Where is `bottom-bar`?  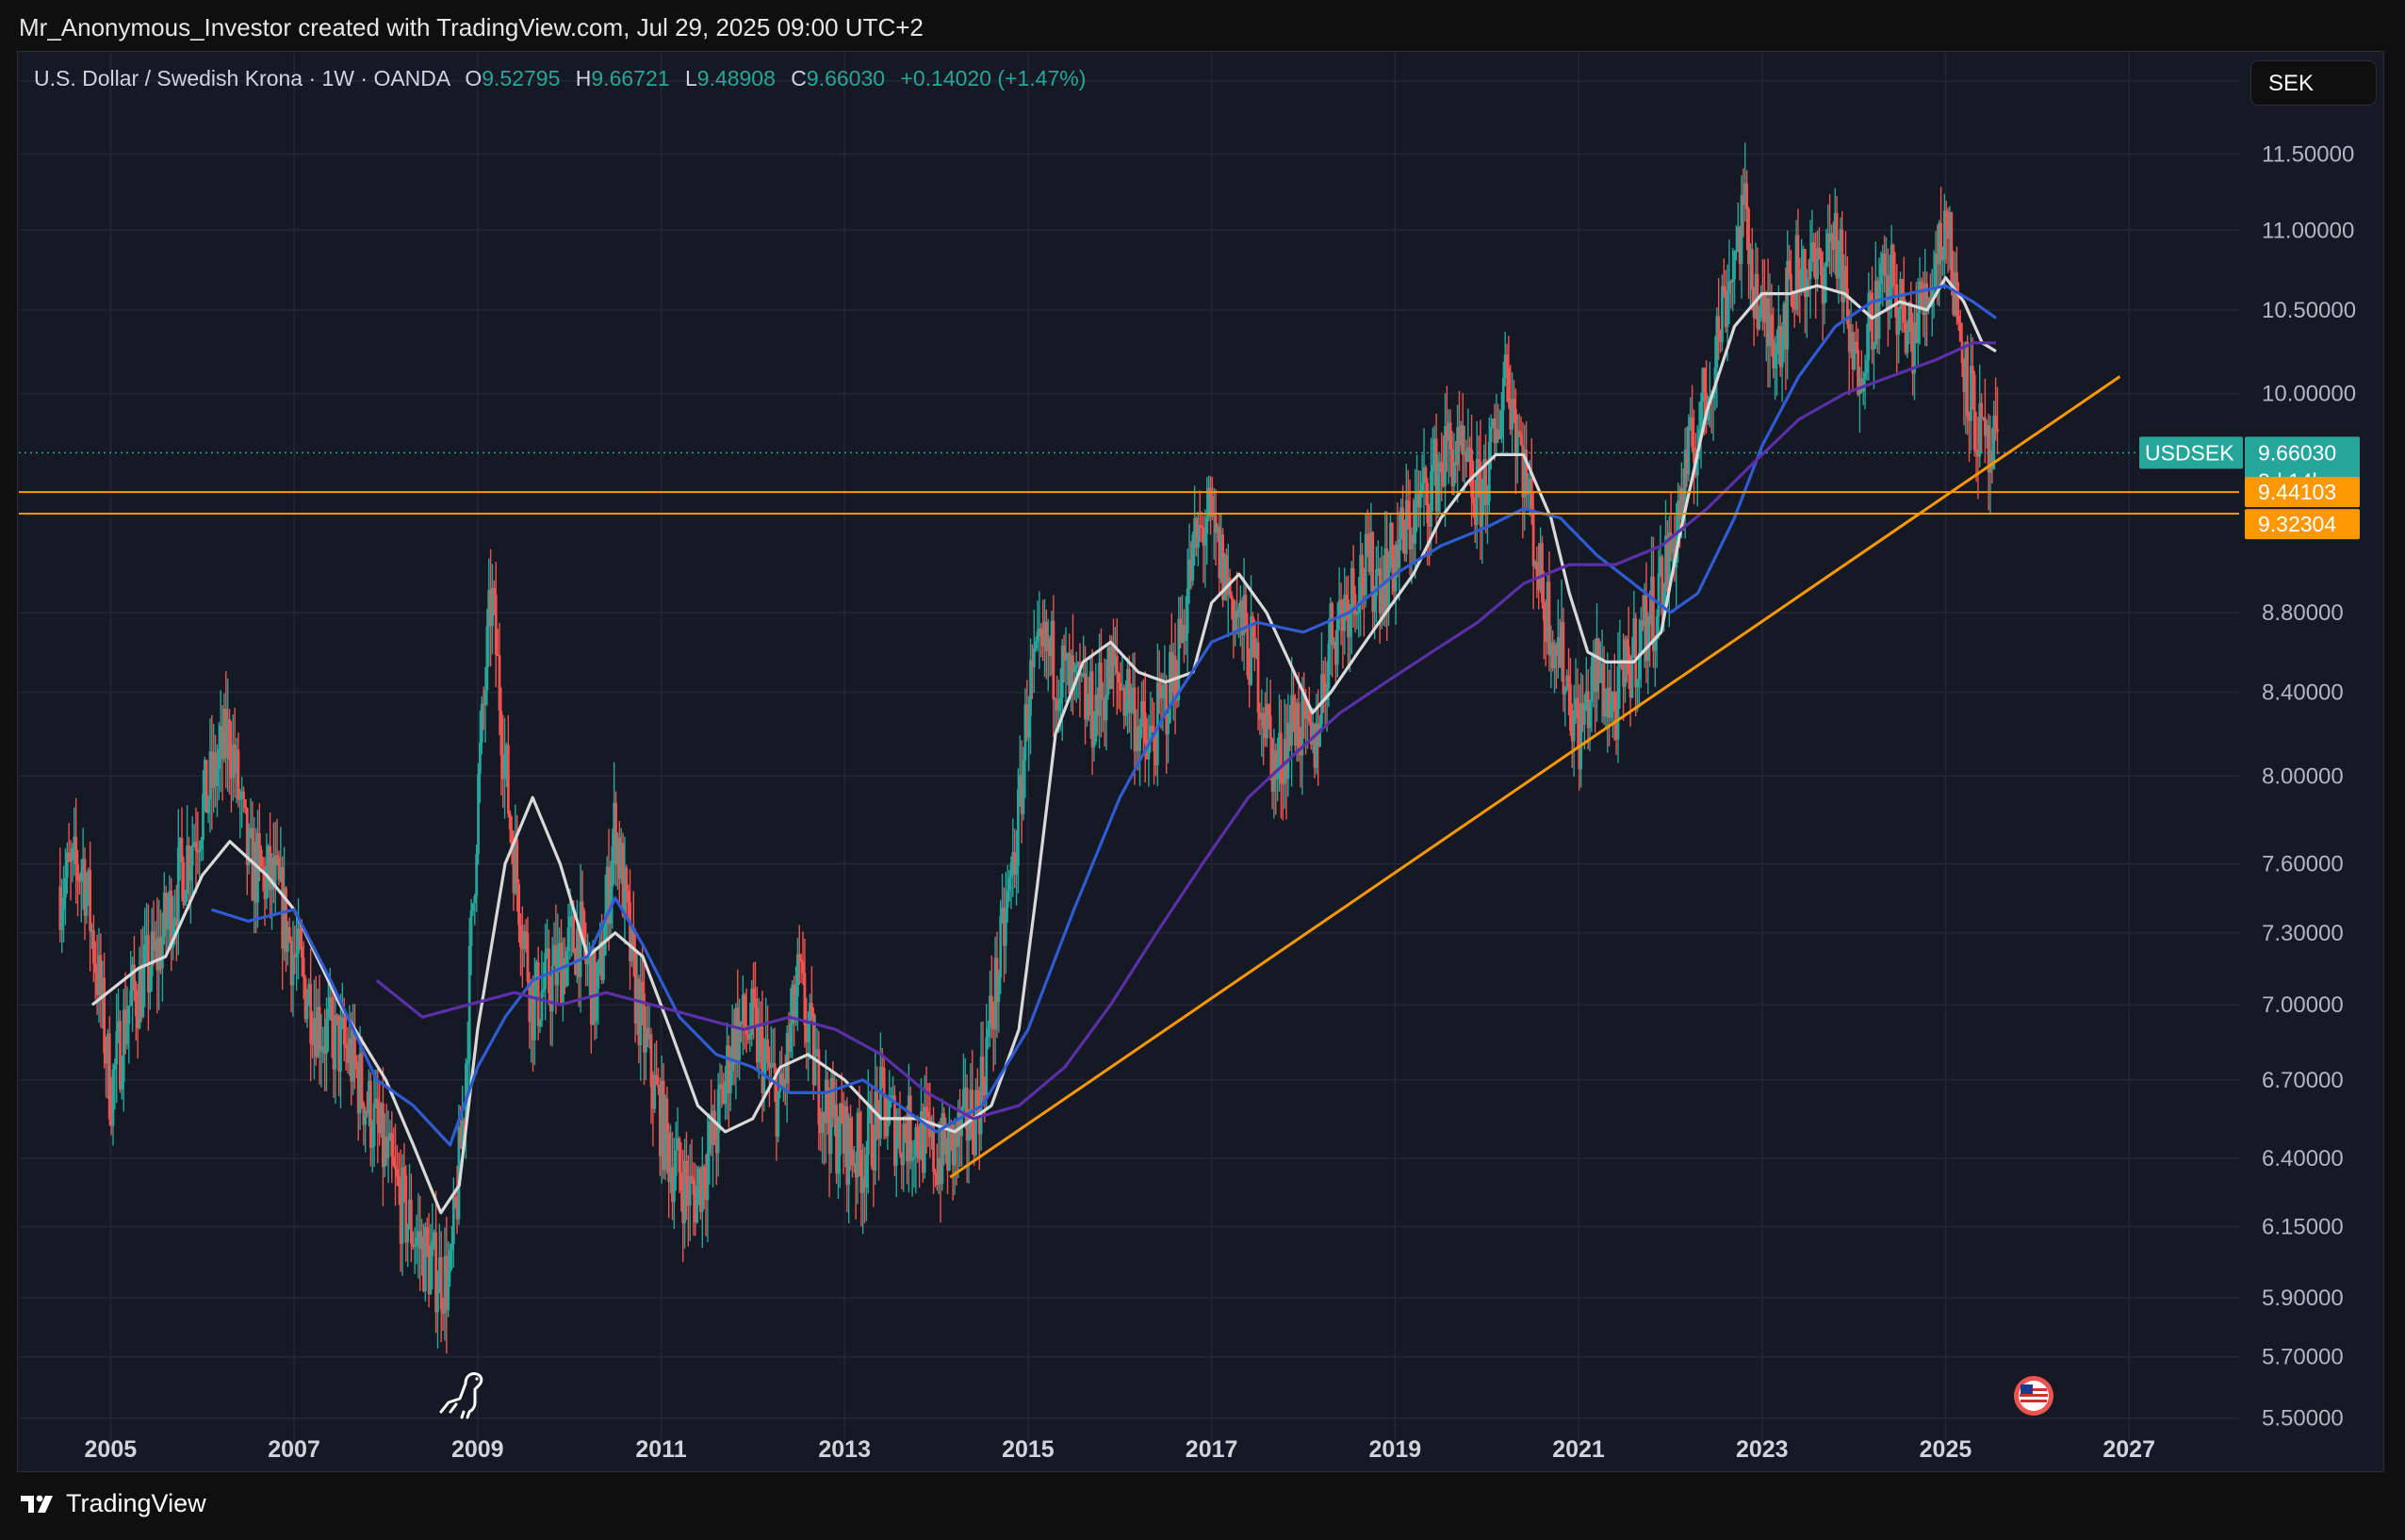
bottom-bar is located at coordinates (1202, 1506).